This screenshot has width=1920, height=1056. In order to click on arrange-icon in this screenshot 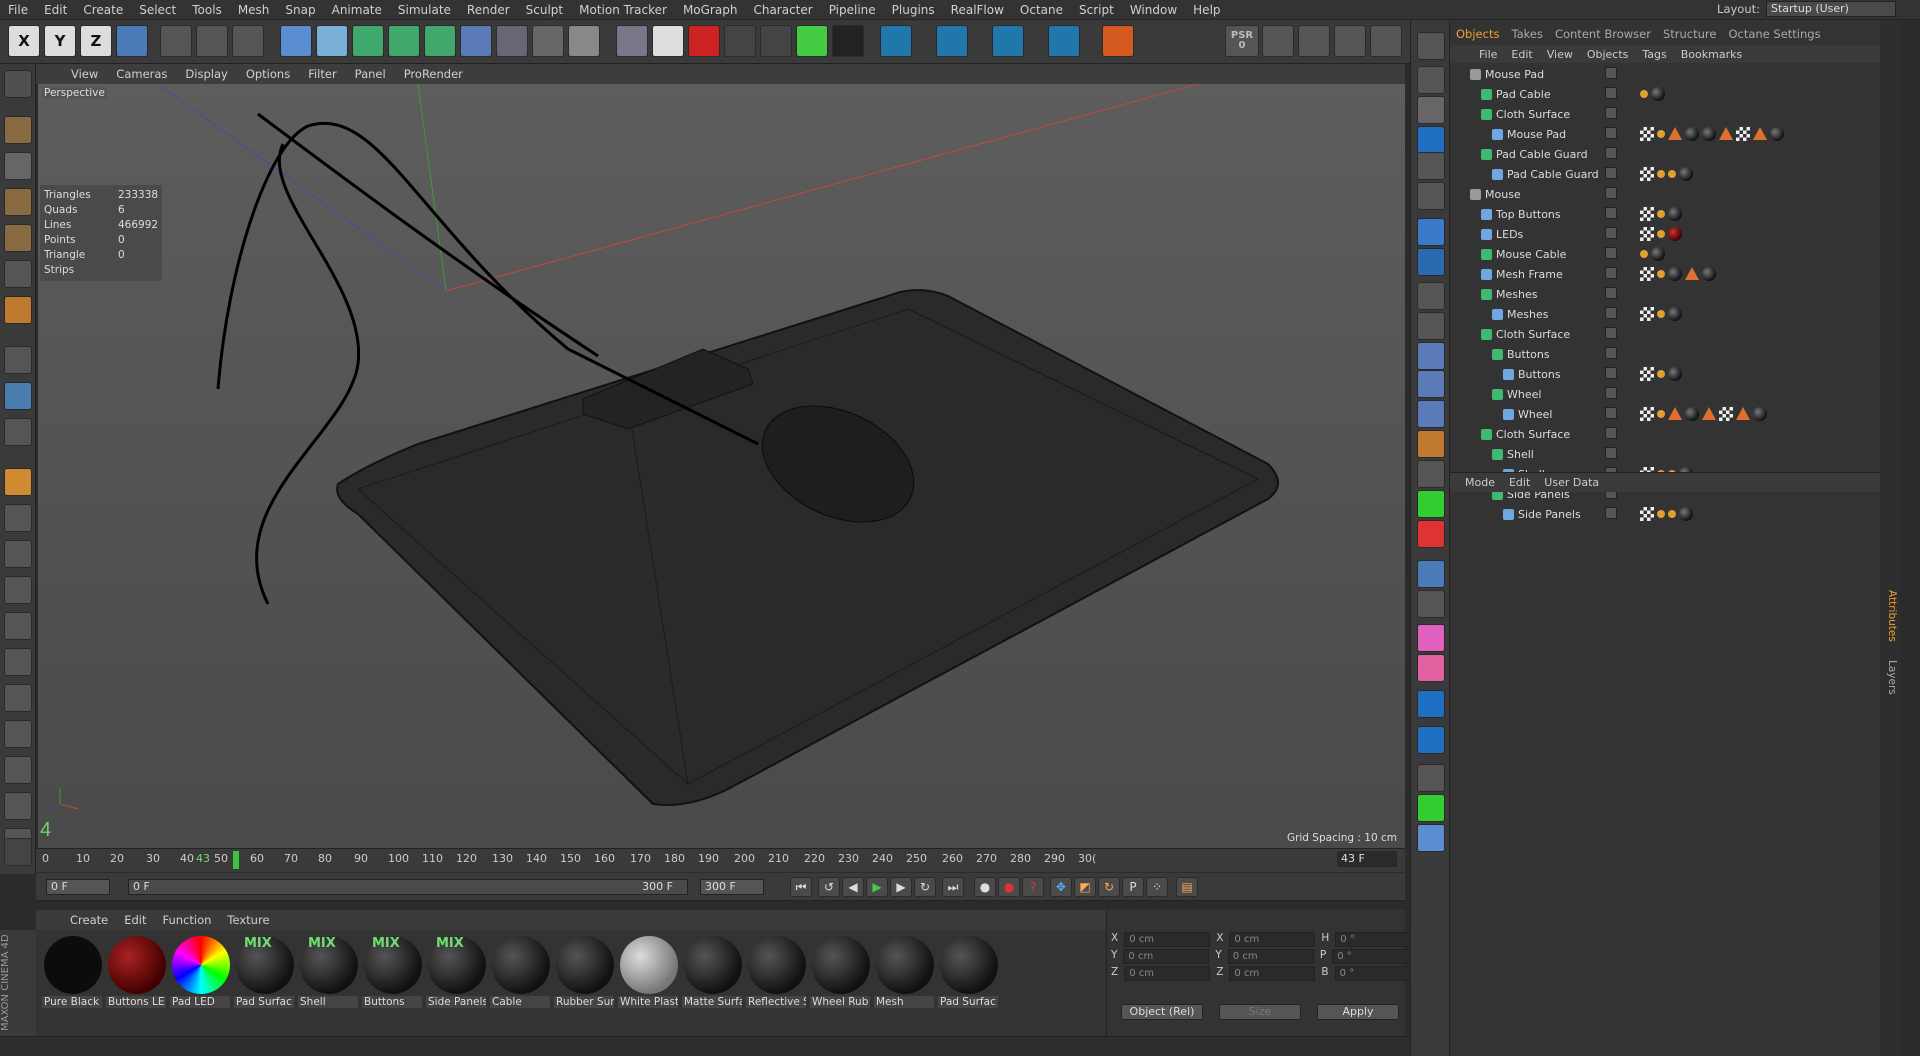, I will do `click(1431, 356)`.